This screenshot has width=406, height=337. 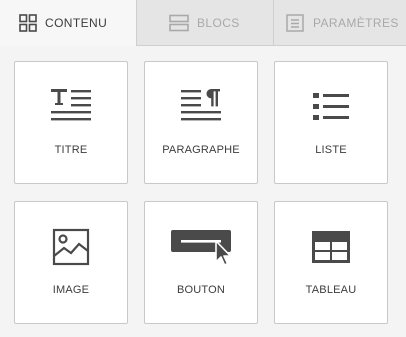 What do you see at coordinates (201, 150) in the screenshot?
I see `content-item-label: PARAGRAPHE` at bounding box center [201, 150].